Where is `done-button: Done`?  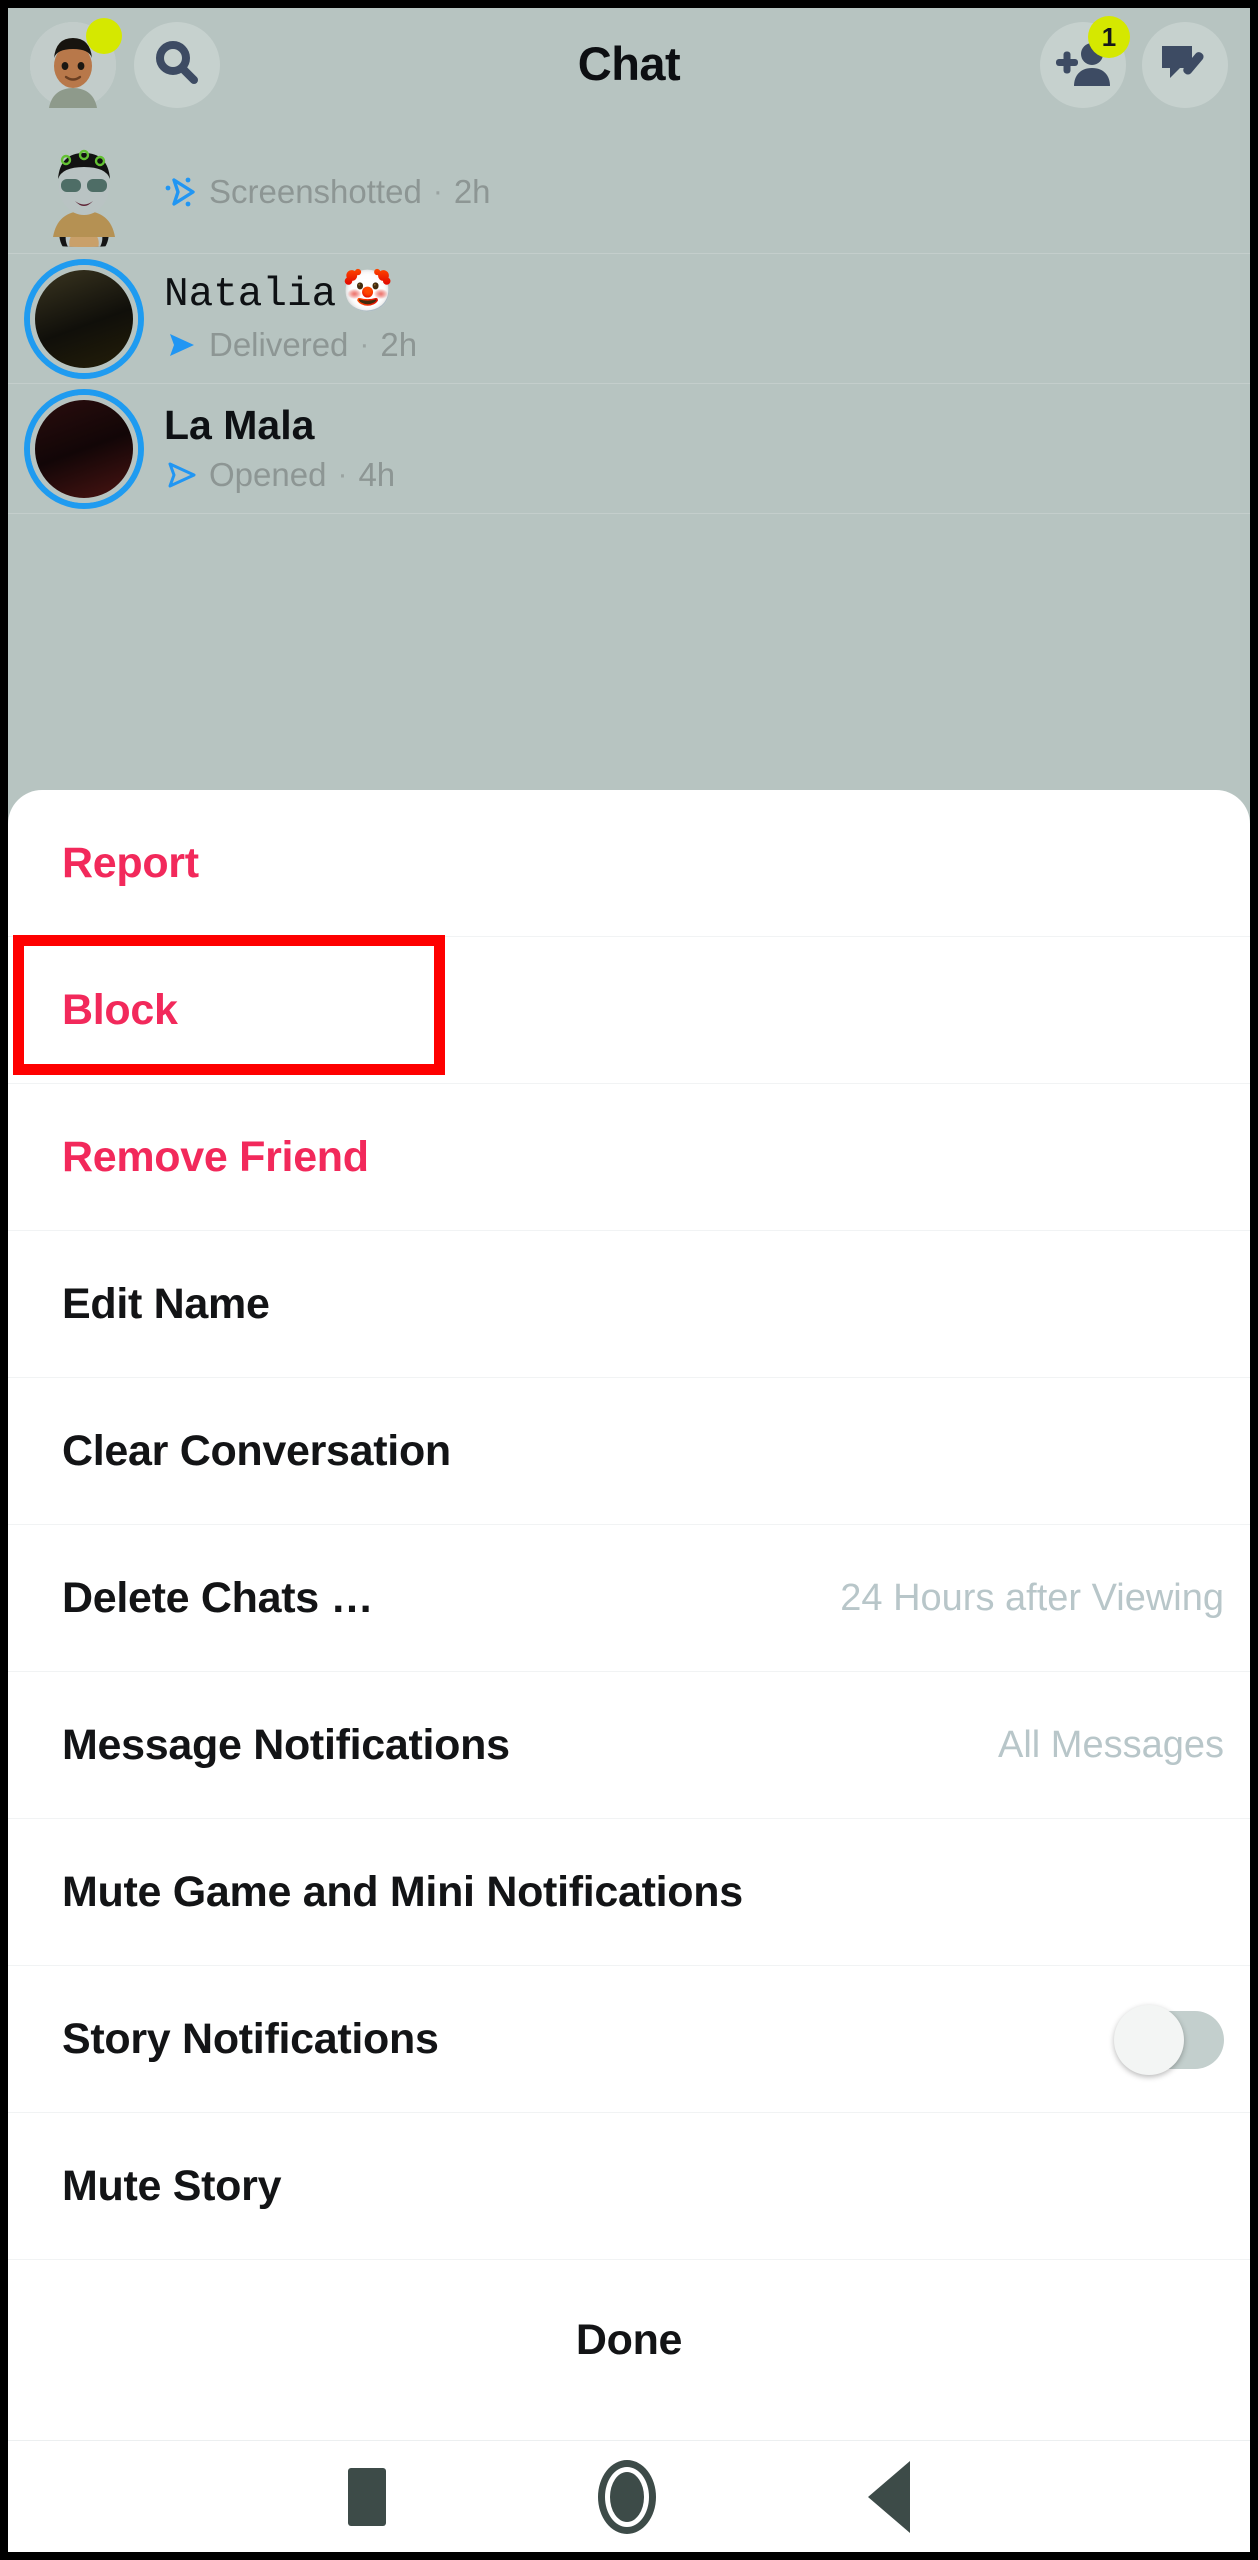
done-button: Done is located at coordinates (629, 2340).